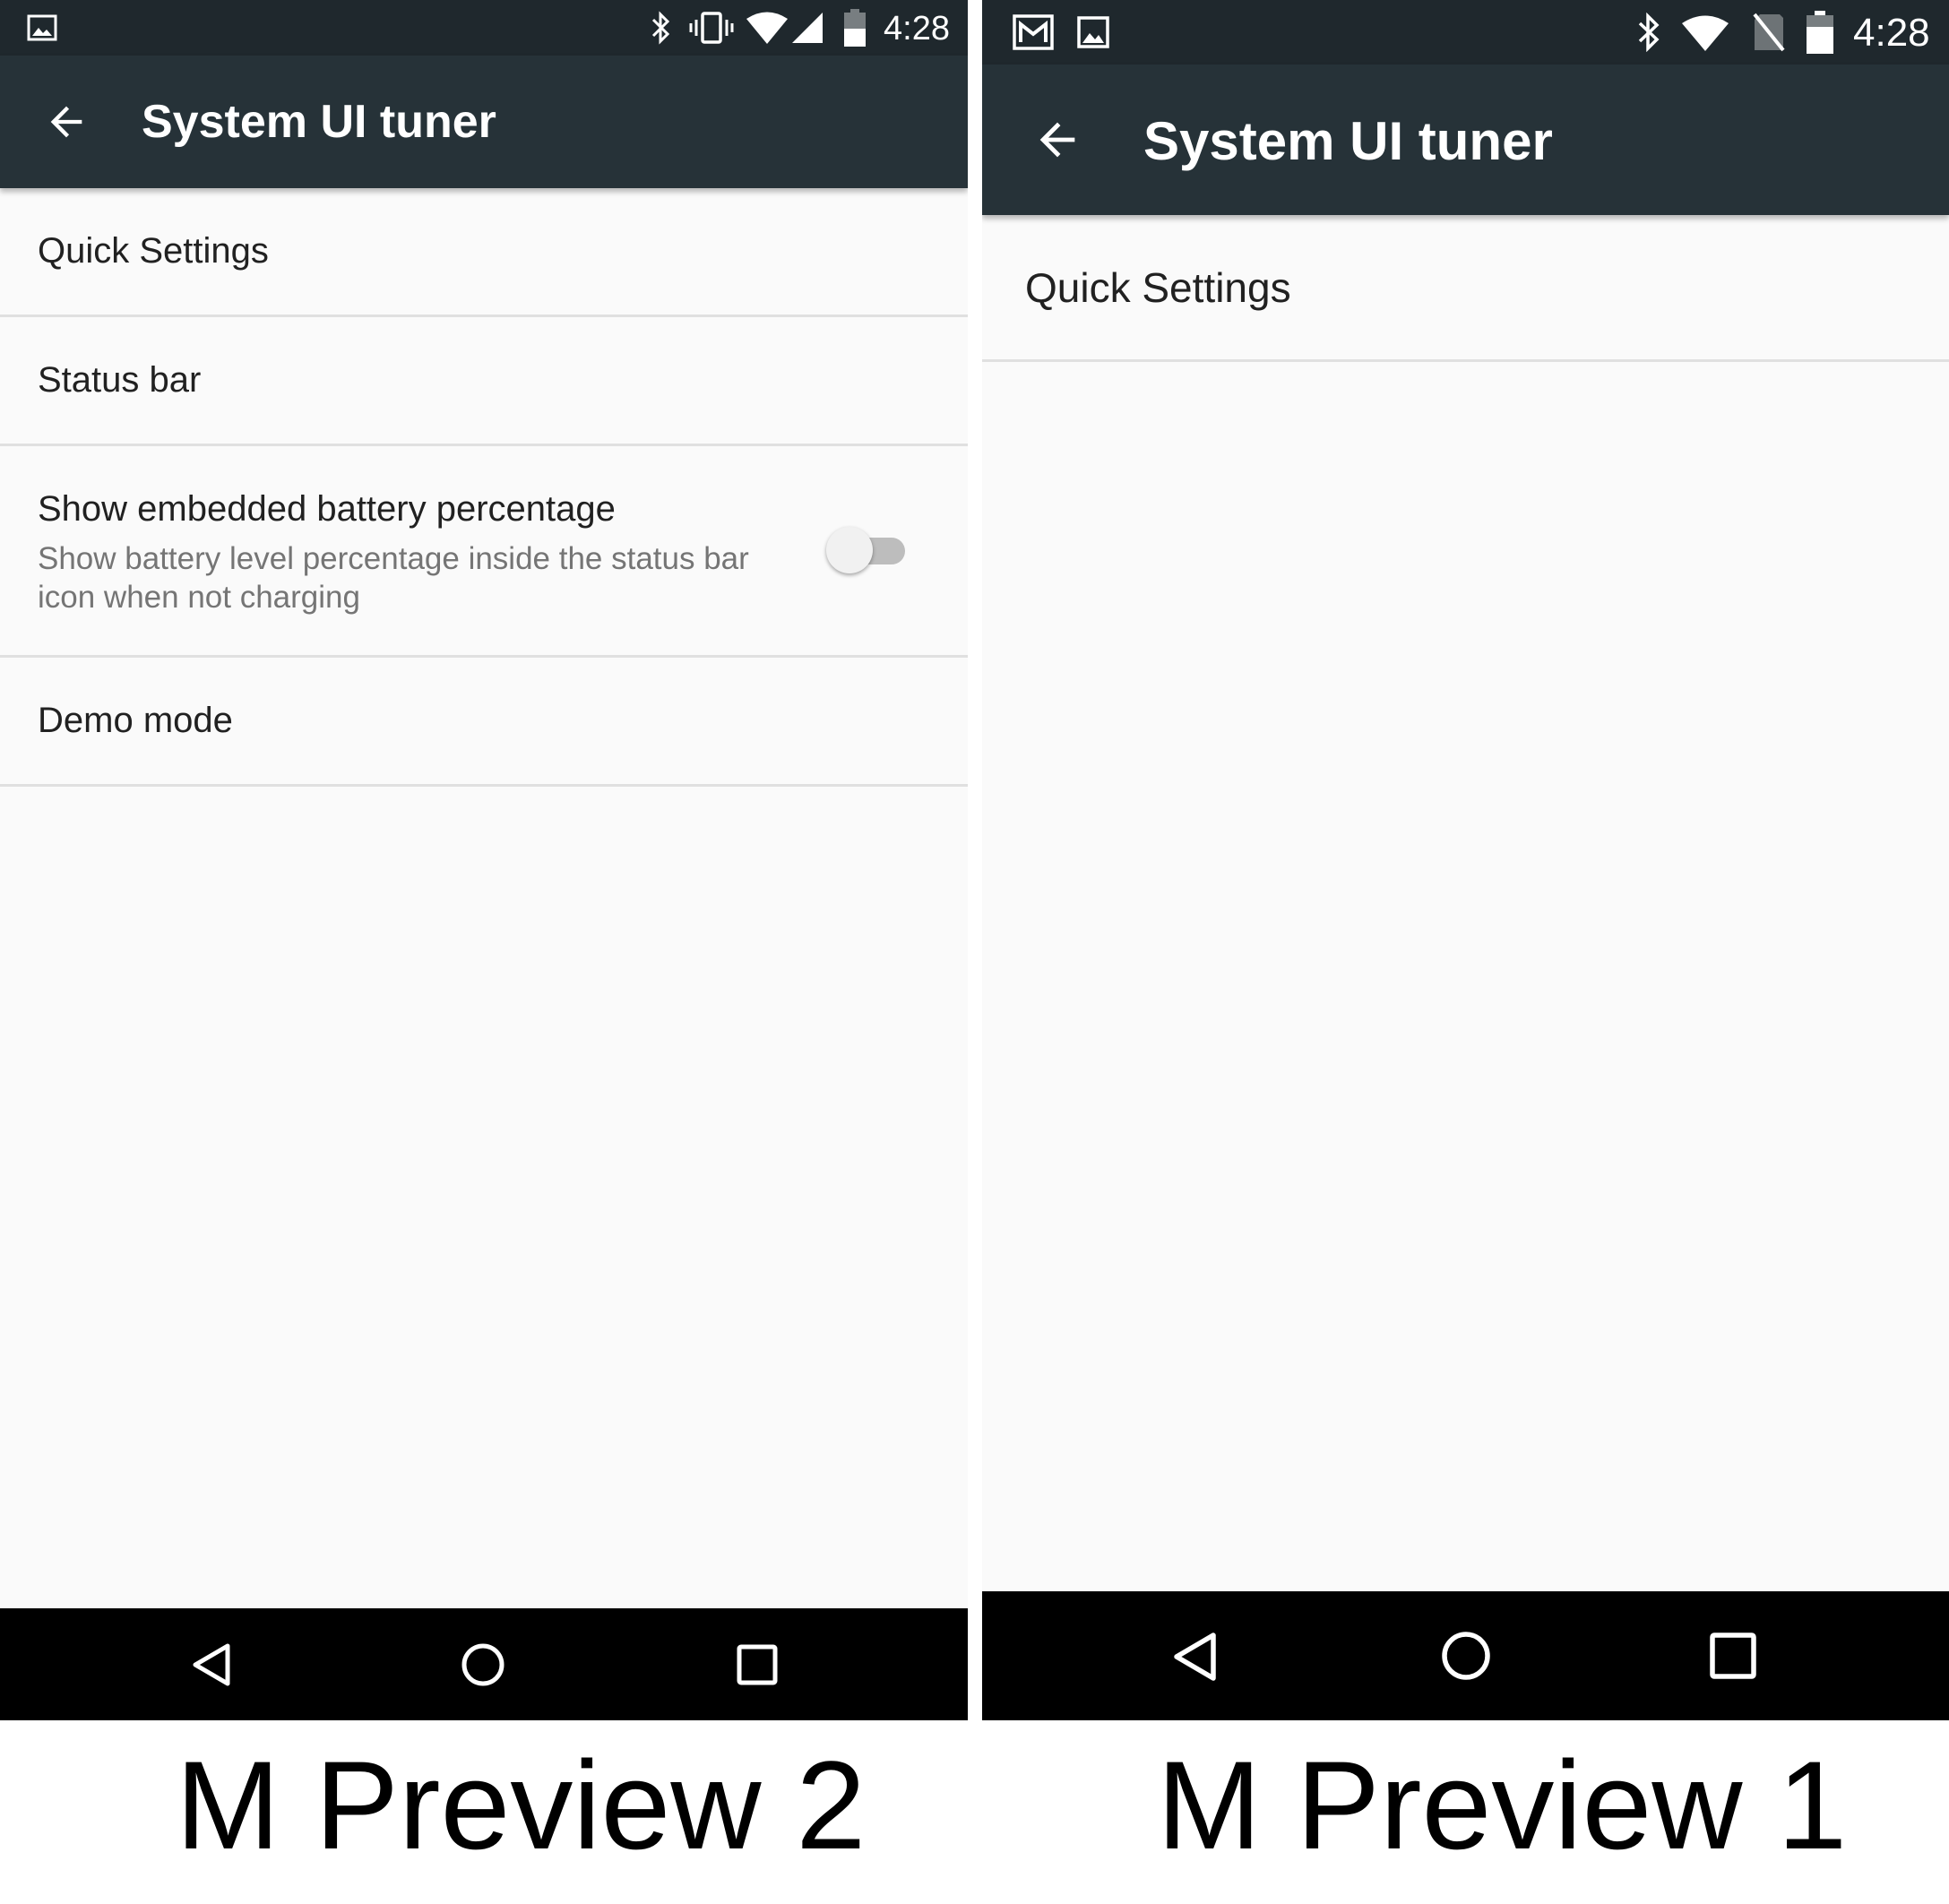 This screenshot has height=1904, width=1949. What do you see at coordinates (135, 721) in the screenshot?
I see `item-title: Demo mode` at bounding box center [135, 721].